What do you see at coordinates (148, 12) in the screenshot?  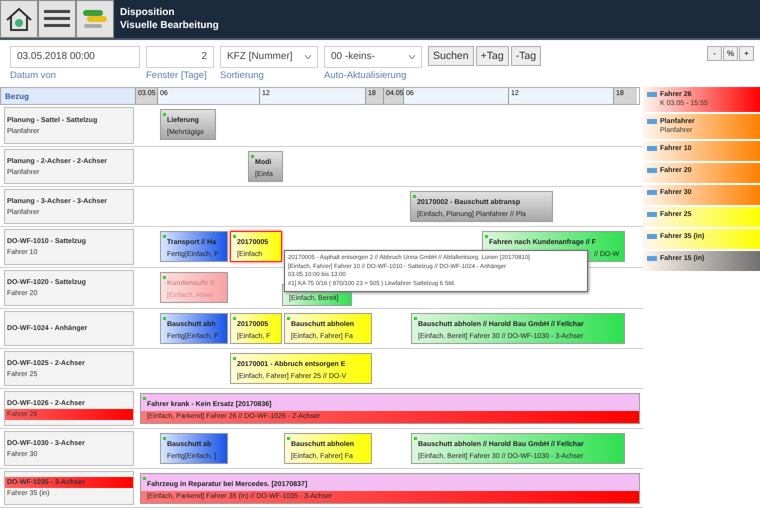 I see `window-title: Disposition` at bounding box center [148, 12].